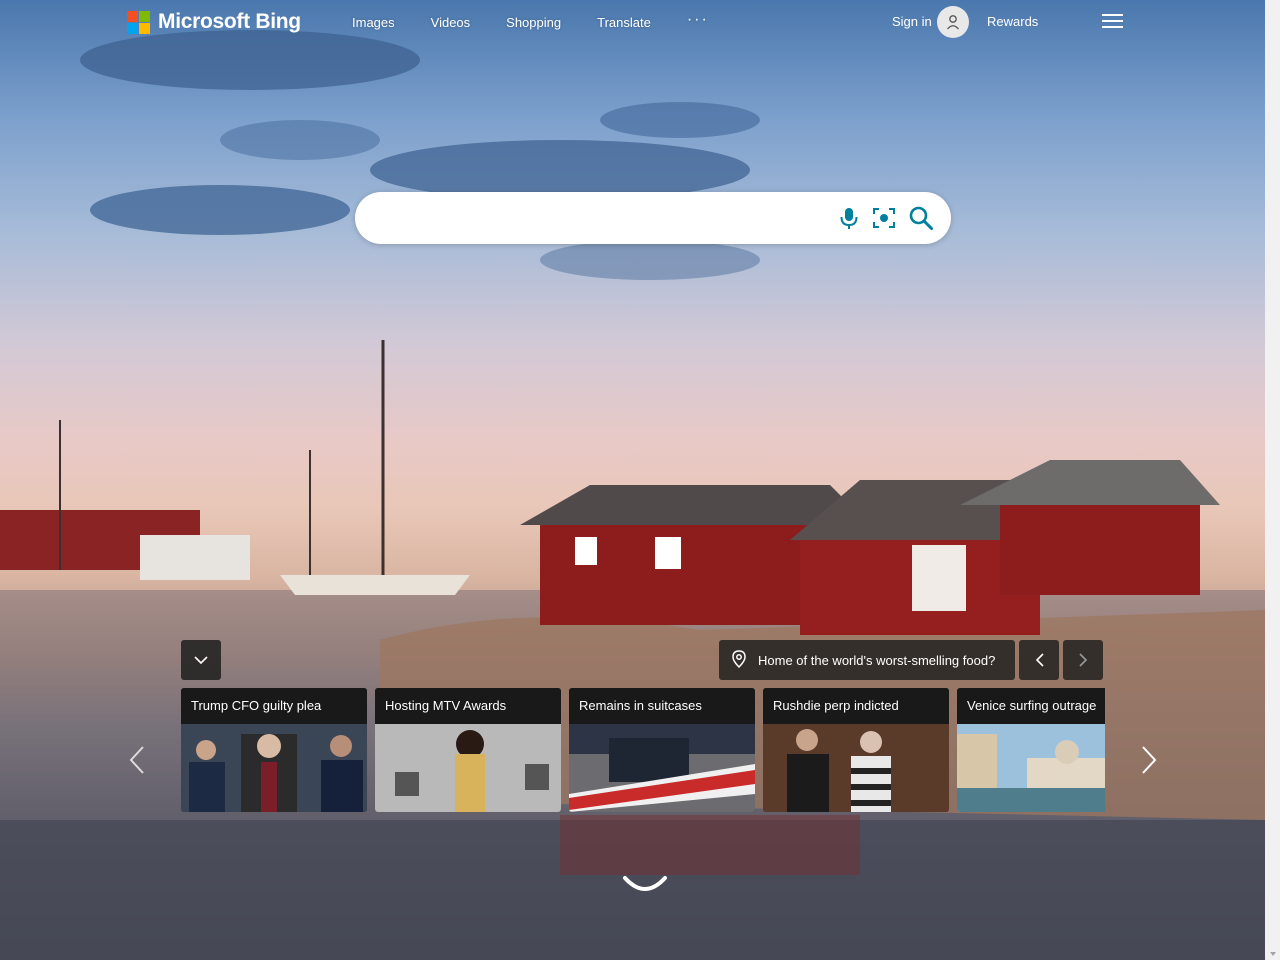 The image size is (1280, 960). What do you see at coordinates (137, 760) in the screenshot?
I see `carousel-prev-arrow-icon` at bounding box center [137, 760].